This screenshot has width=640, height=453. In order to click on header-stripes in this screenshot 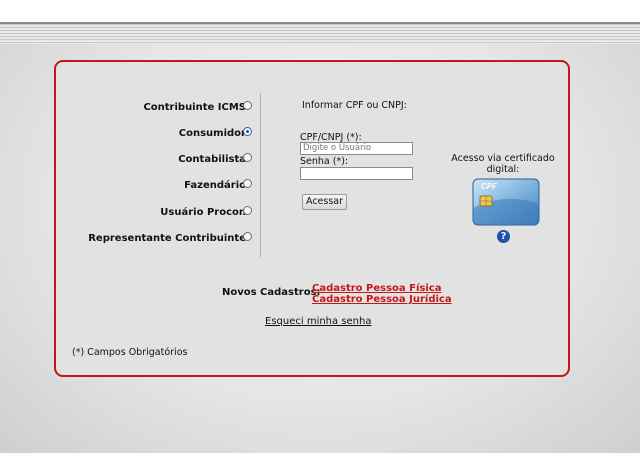, I will do `click(320, 33)`.